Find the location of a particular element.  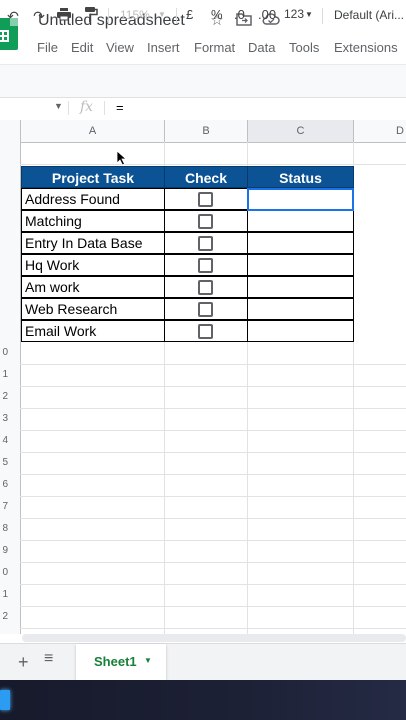

zoom-dropdown-icon: ▼ is located at coordinates (162, 14).